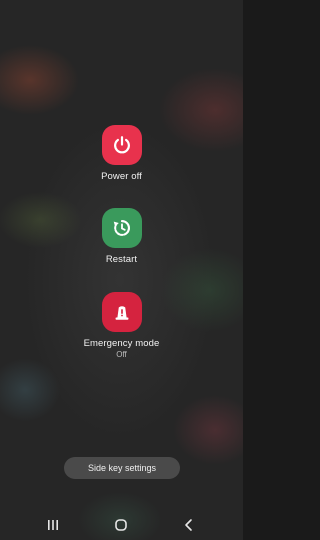  I want to click on navigation-bar, so click(121, 525).